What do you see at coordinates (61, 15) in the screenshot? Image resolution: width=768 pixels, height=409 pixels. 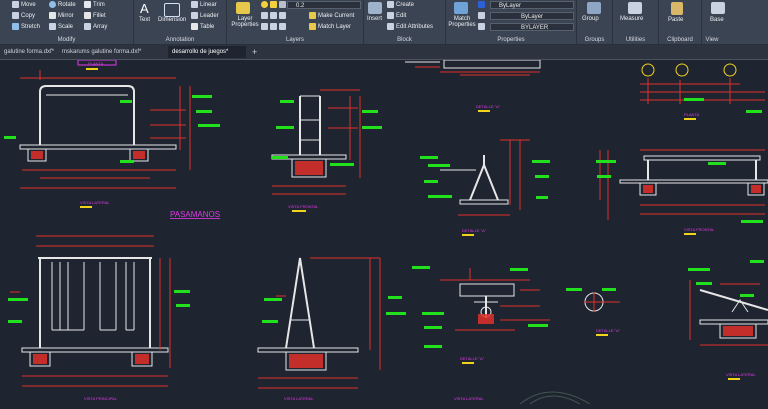 I see `mirror-button: Mirror` at bounding box center [61, 15].